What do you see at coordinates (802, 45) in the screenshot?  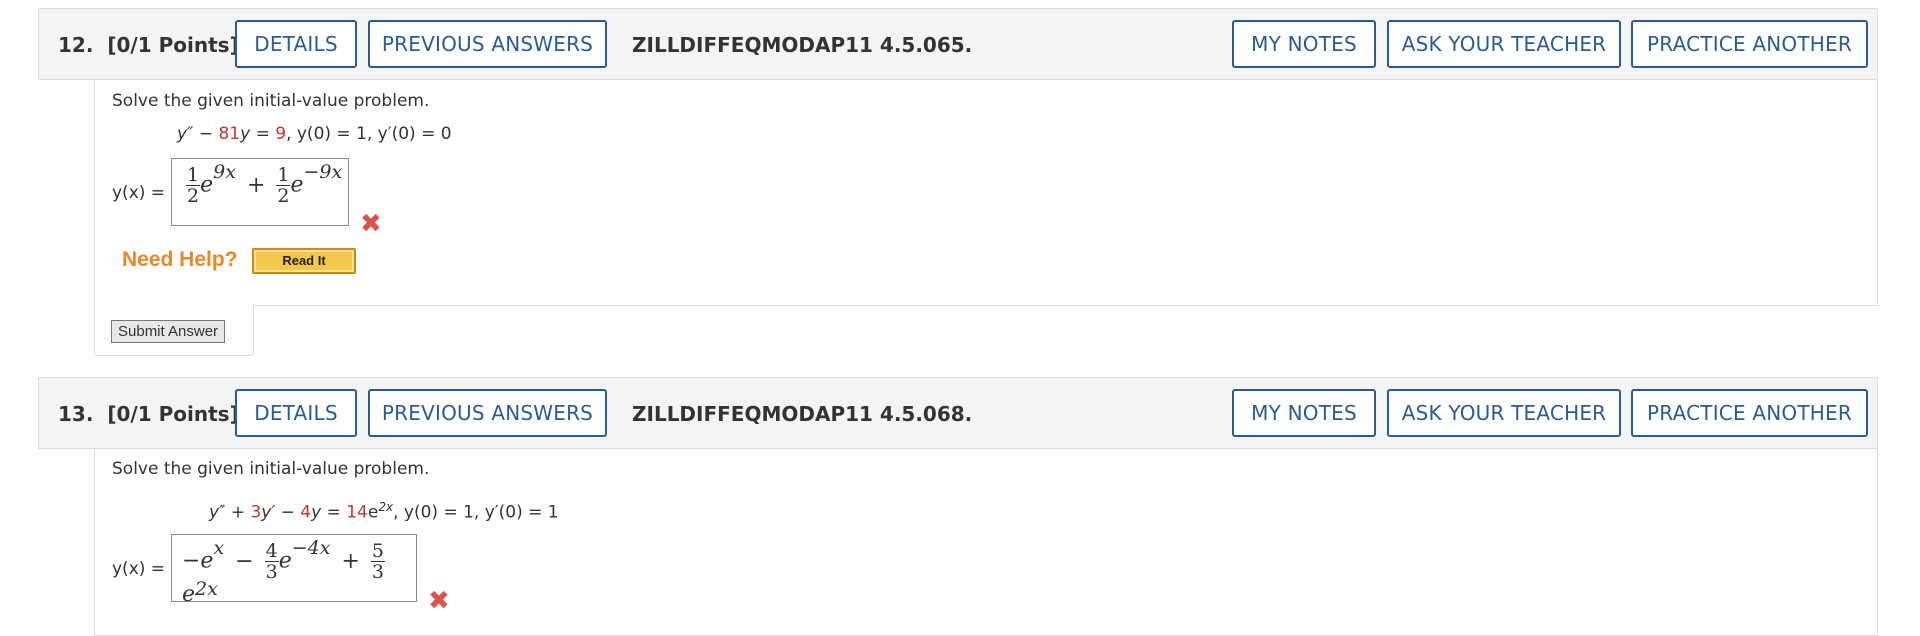 I see `question-code: ZILLDIFFEQMODAP11 4.5.065.` at bounding box center [802, 45].